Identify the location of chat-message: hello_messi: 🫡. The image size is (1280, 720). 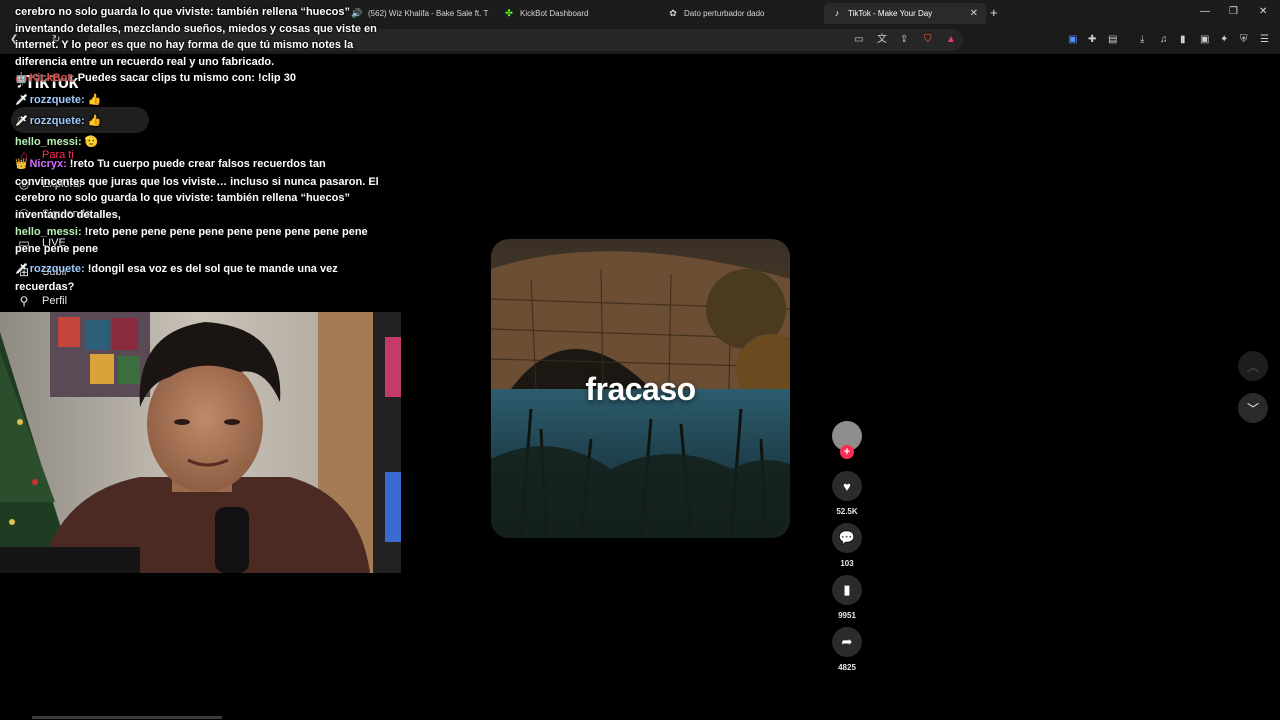
(205, 142).